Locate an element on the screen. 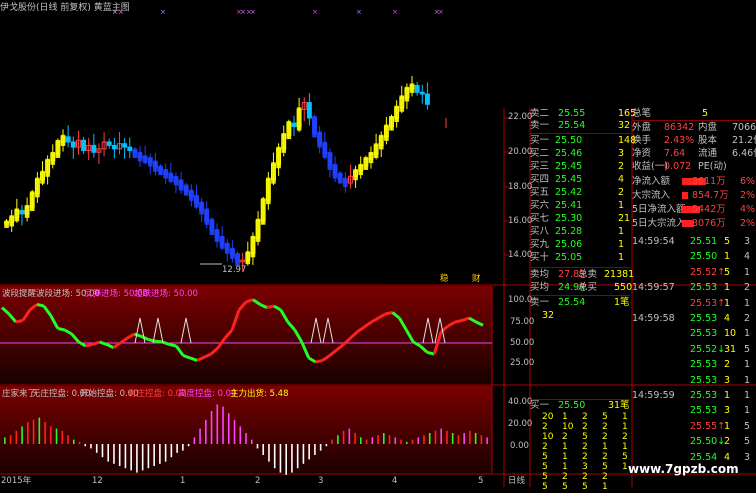 The image size is (756, 493). bid-label: 买三 is located at coordinates (540, 166).